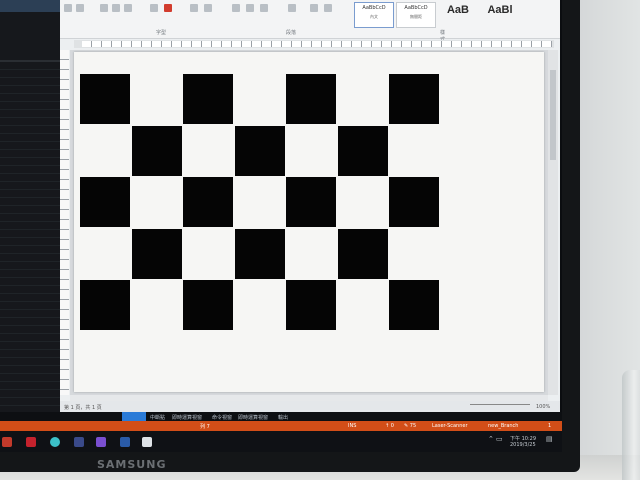 The height and width of the screenshot is (480, 640). What do you see at coordinates (128, 8) in the screenshot?
I see `underline-icon` at bounding box center [128, 8].